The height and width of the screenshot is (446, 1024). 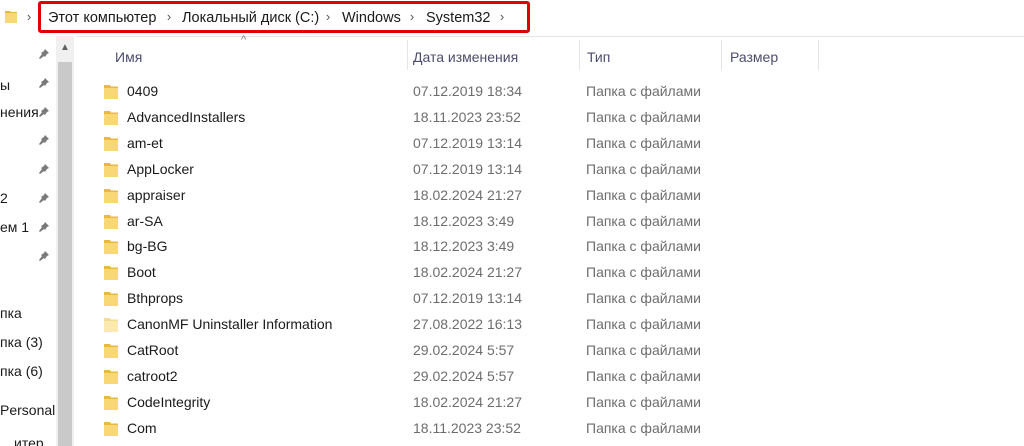 I want to click on highlight-annotation, so click(x=284, y=17).